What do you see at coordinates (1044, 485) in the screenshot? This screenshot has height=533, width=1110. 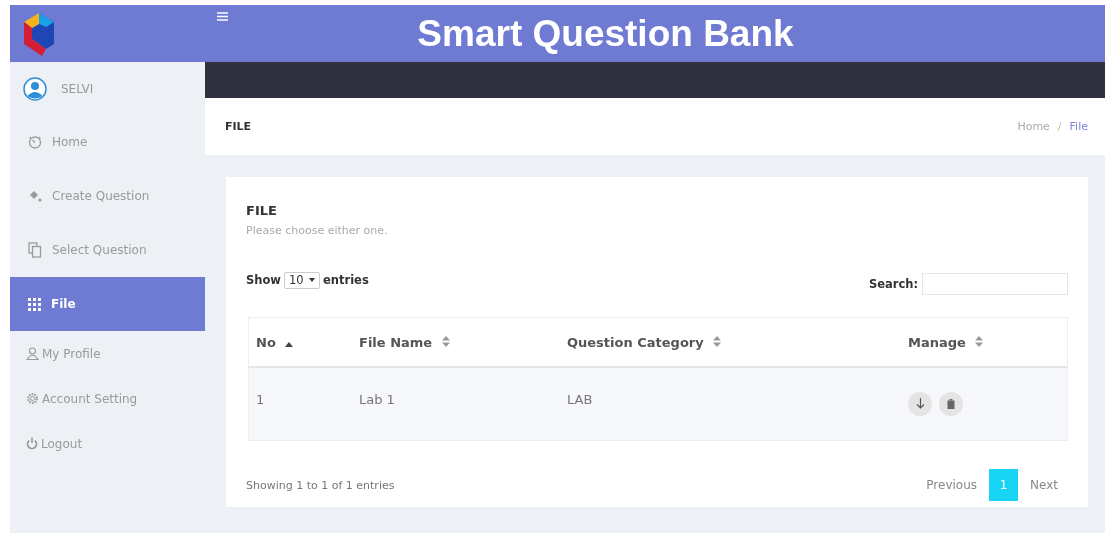 I see `pagination-link: Next` at bounding box center [1044, 485].